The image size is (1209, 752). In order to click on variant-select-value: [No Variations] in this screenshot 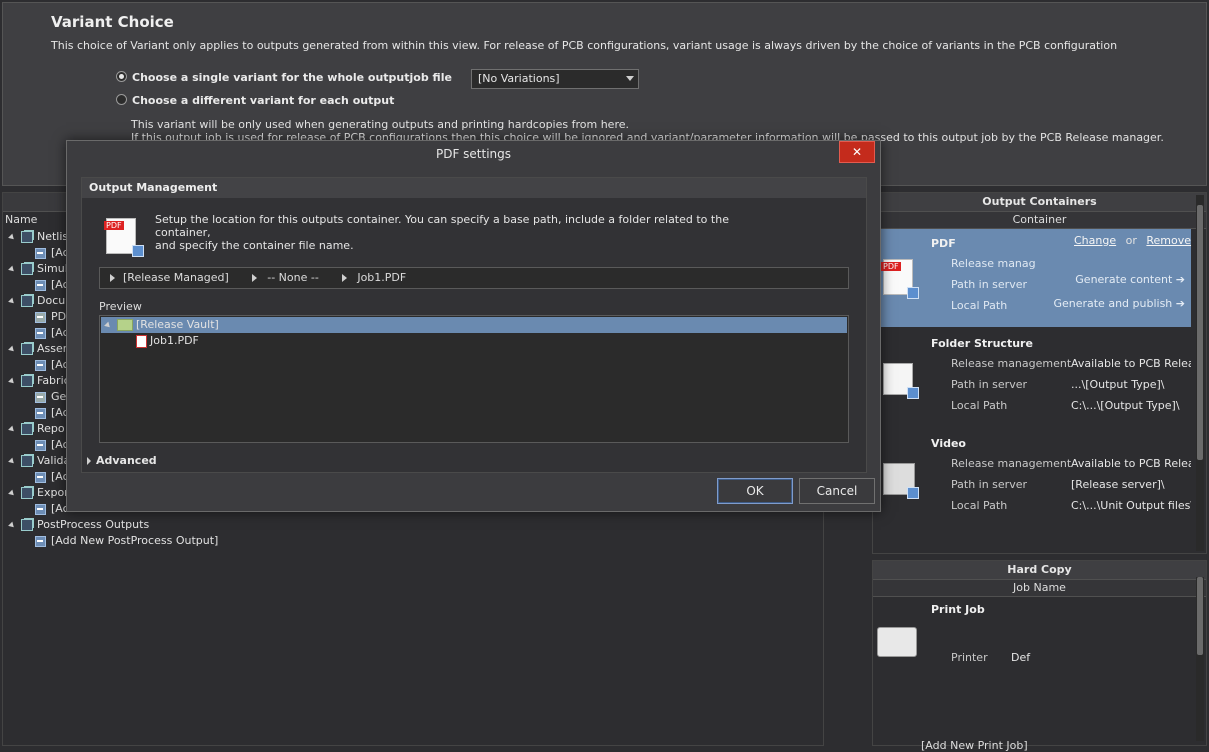, I will do `click(519, 78)`.